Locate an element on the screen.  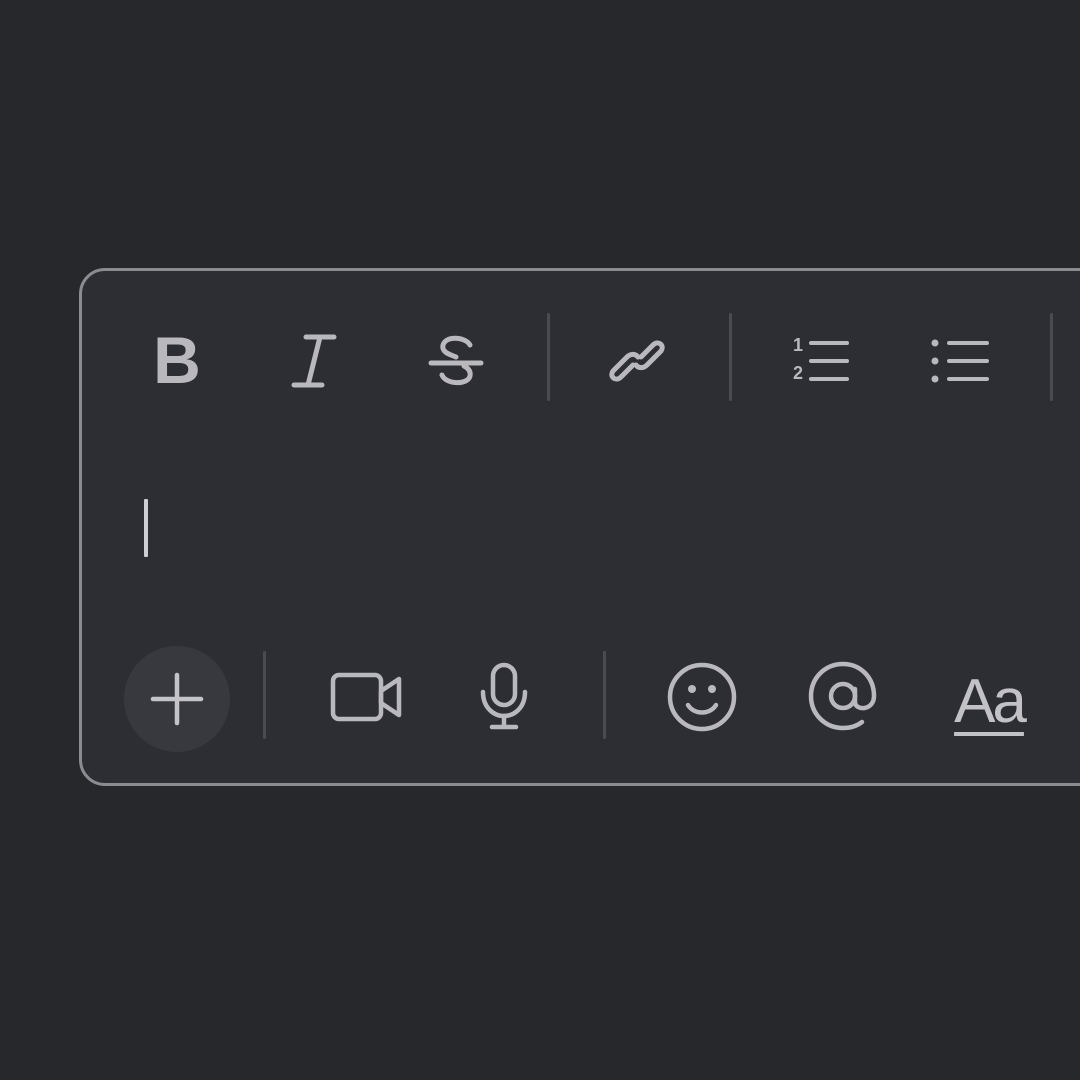
numbered-list-icon: 1 2 is located at coordinates (819, 361).